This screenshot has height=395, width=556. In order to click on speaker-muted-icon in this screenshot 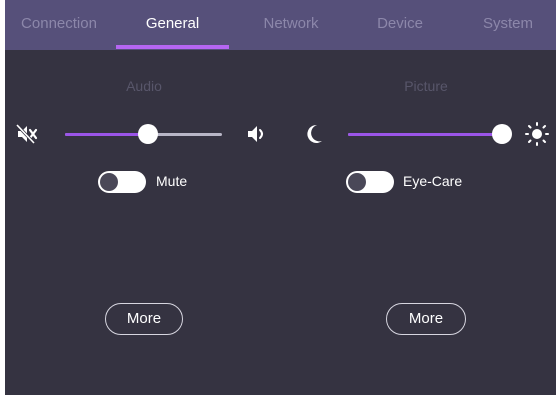, I will do `click(26, 136)`.